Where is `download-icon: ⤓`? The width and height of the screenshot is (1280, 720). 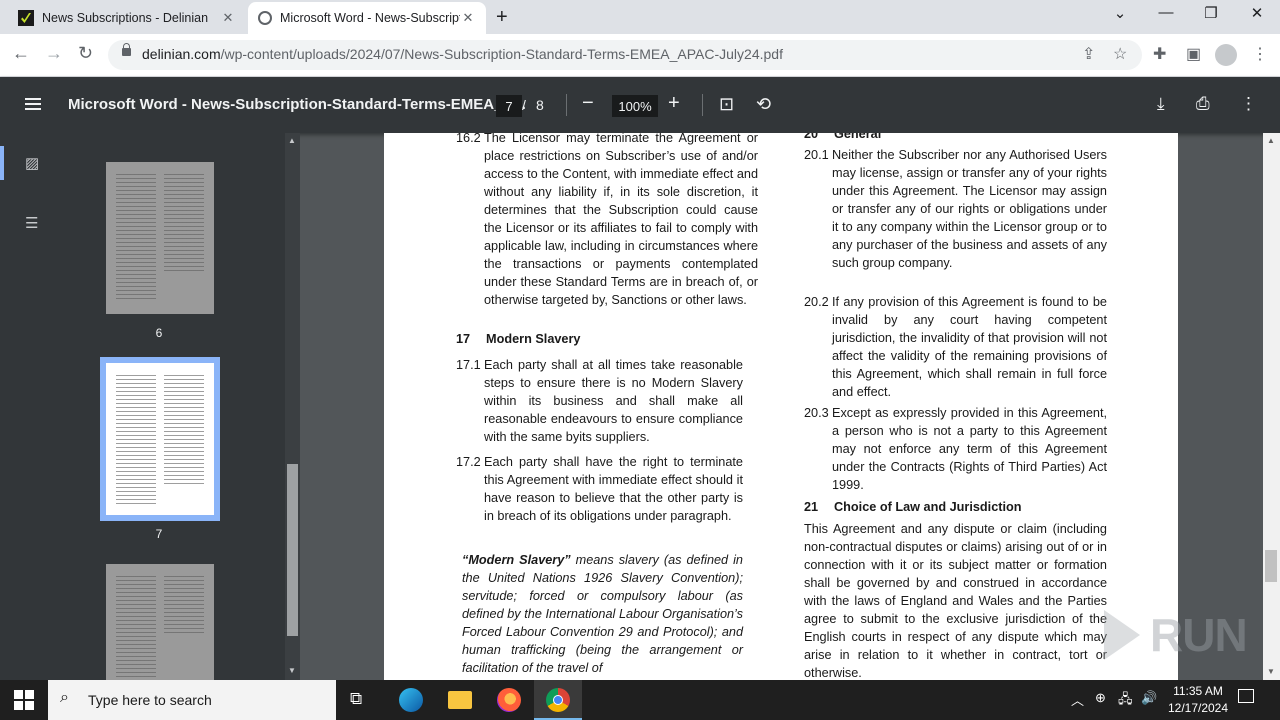 download-icon: ⤓ is located at coordinates (1161, 104).